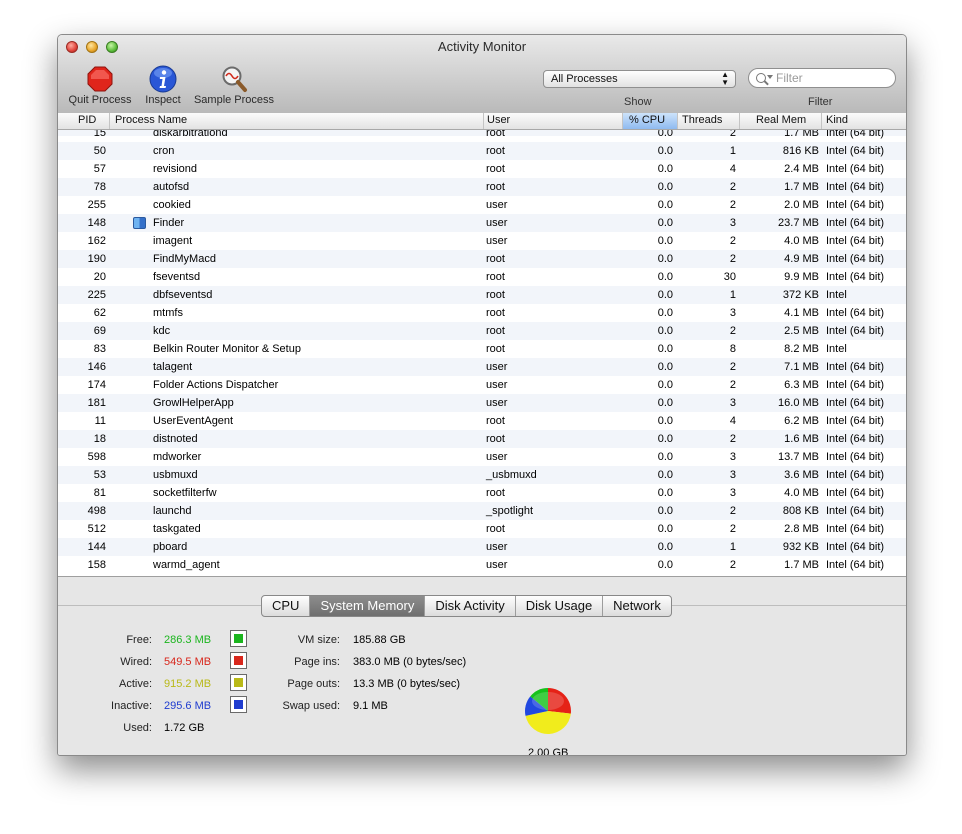  I want to click on real-mem-cell: 2.4 MB, so click(801, 169).